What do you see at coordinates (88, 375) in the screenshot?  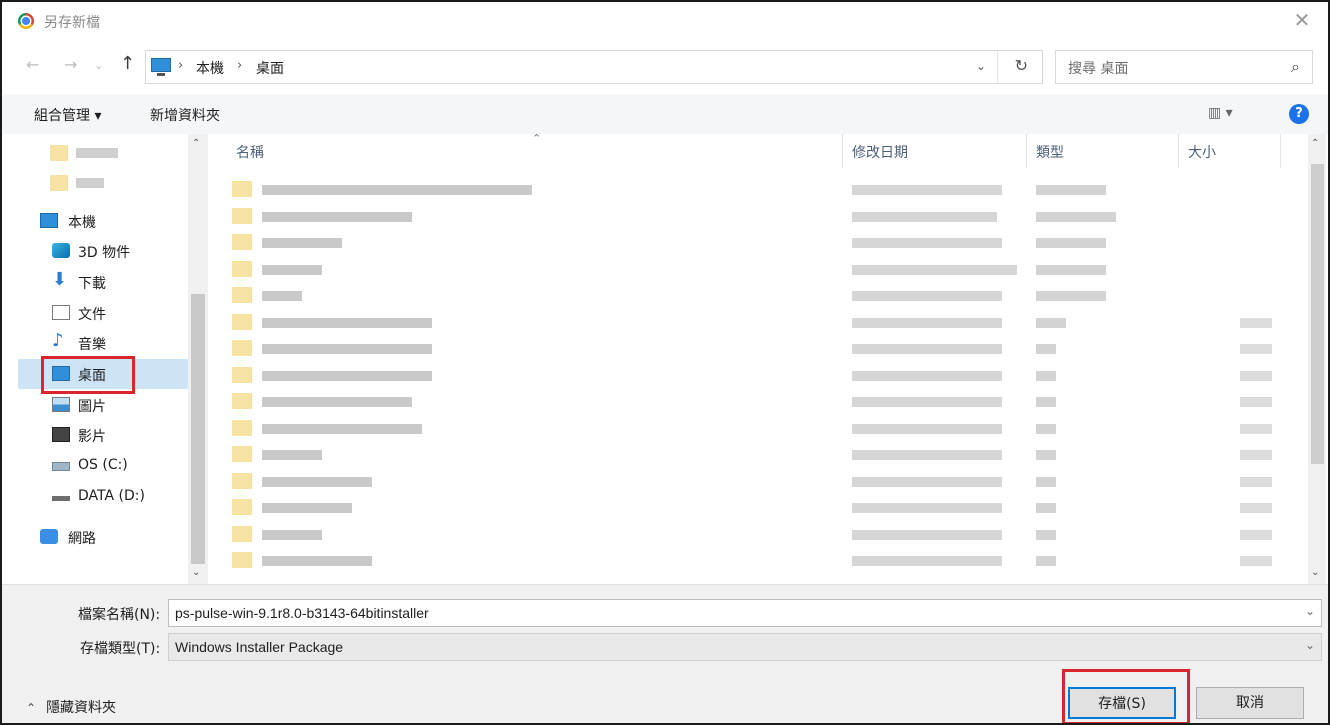 I see `highlight-box-desktop` at bounding box center [88, 375].